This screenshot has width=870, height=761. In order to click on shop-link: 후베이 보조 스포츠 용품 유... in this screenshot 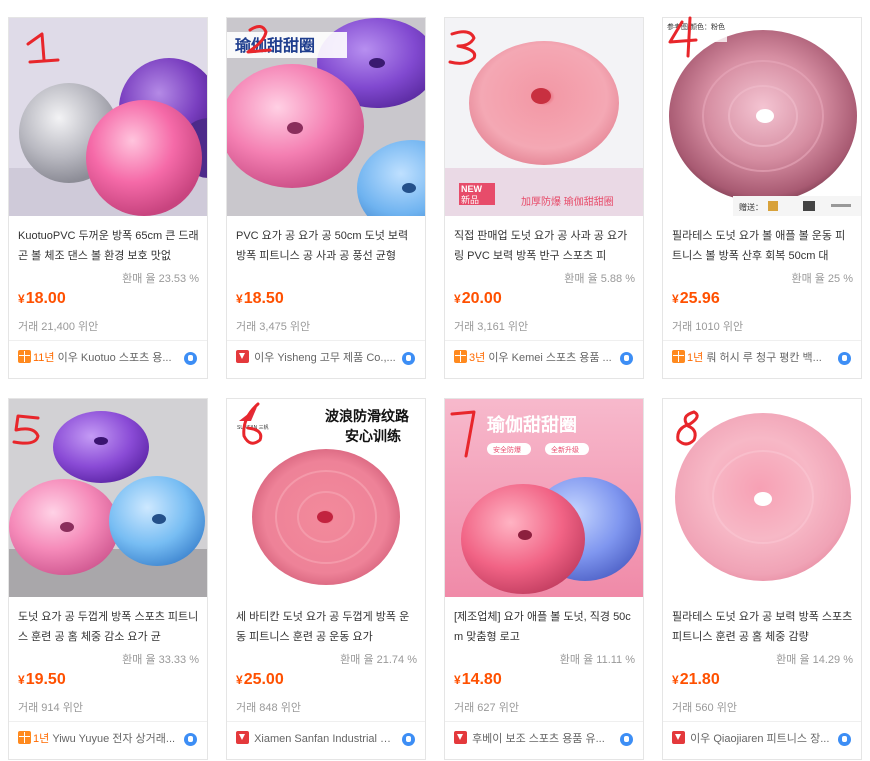, I will do `click(534, 739)`.